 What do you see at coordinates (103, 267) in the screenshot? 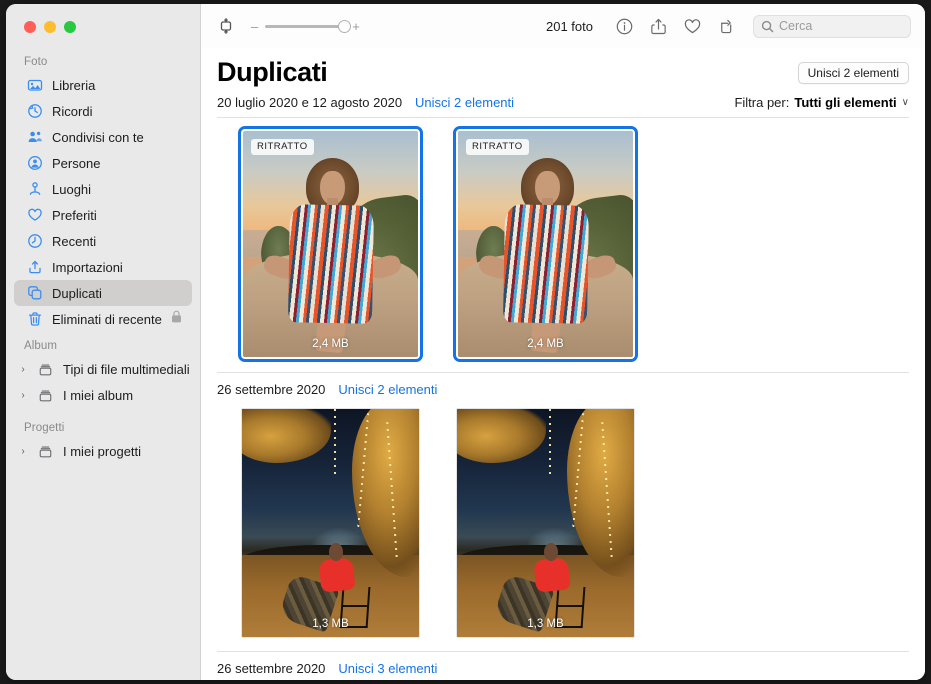
I see `sidebar-item-importazioni: Importazioni` at bounding box center [103, 267].